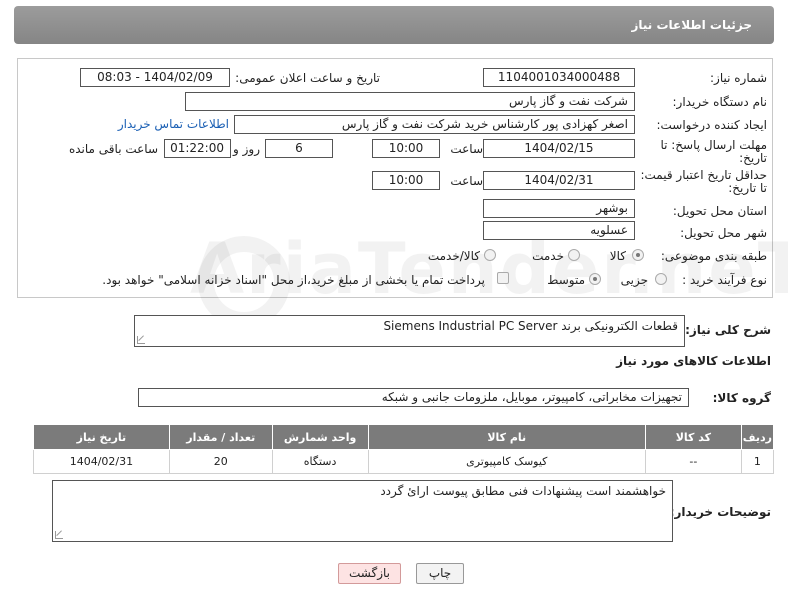  Describe the element at coordinates (406, 180) in the screenshot. I see `price-validity-time-field: 10:00` at that location.